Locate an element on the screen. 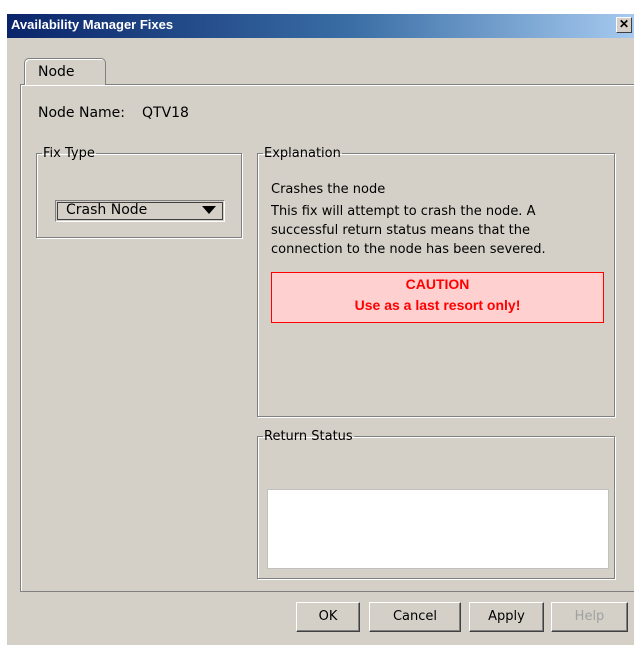 The height and width of the screenshot is (645, 634). caution-box: CAUTION Use as a last resort only! is located at coordinates (437, 297).